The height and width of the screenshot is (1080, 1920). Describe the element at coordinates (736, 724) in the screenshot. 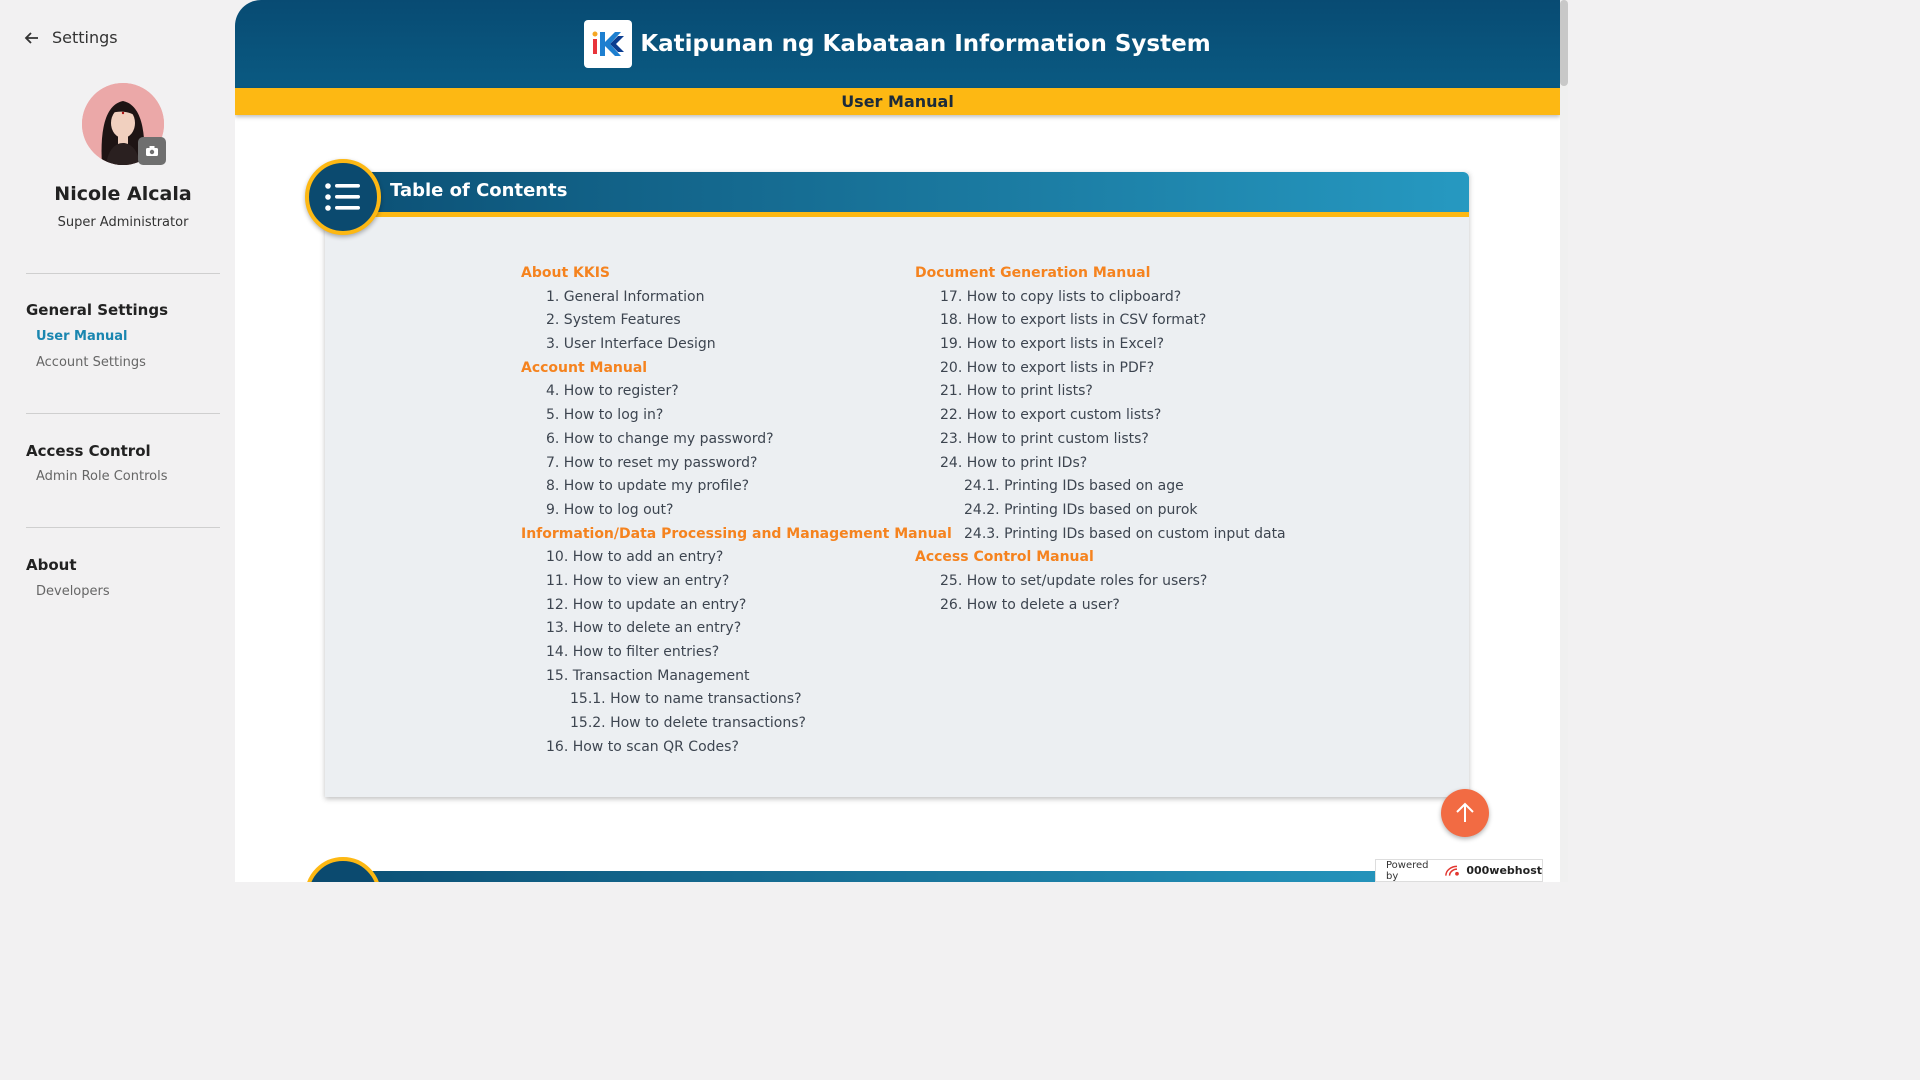

I see `toc-link: 15.2. How to delete transactions?` at that location.